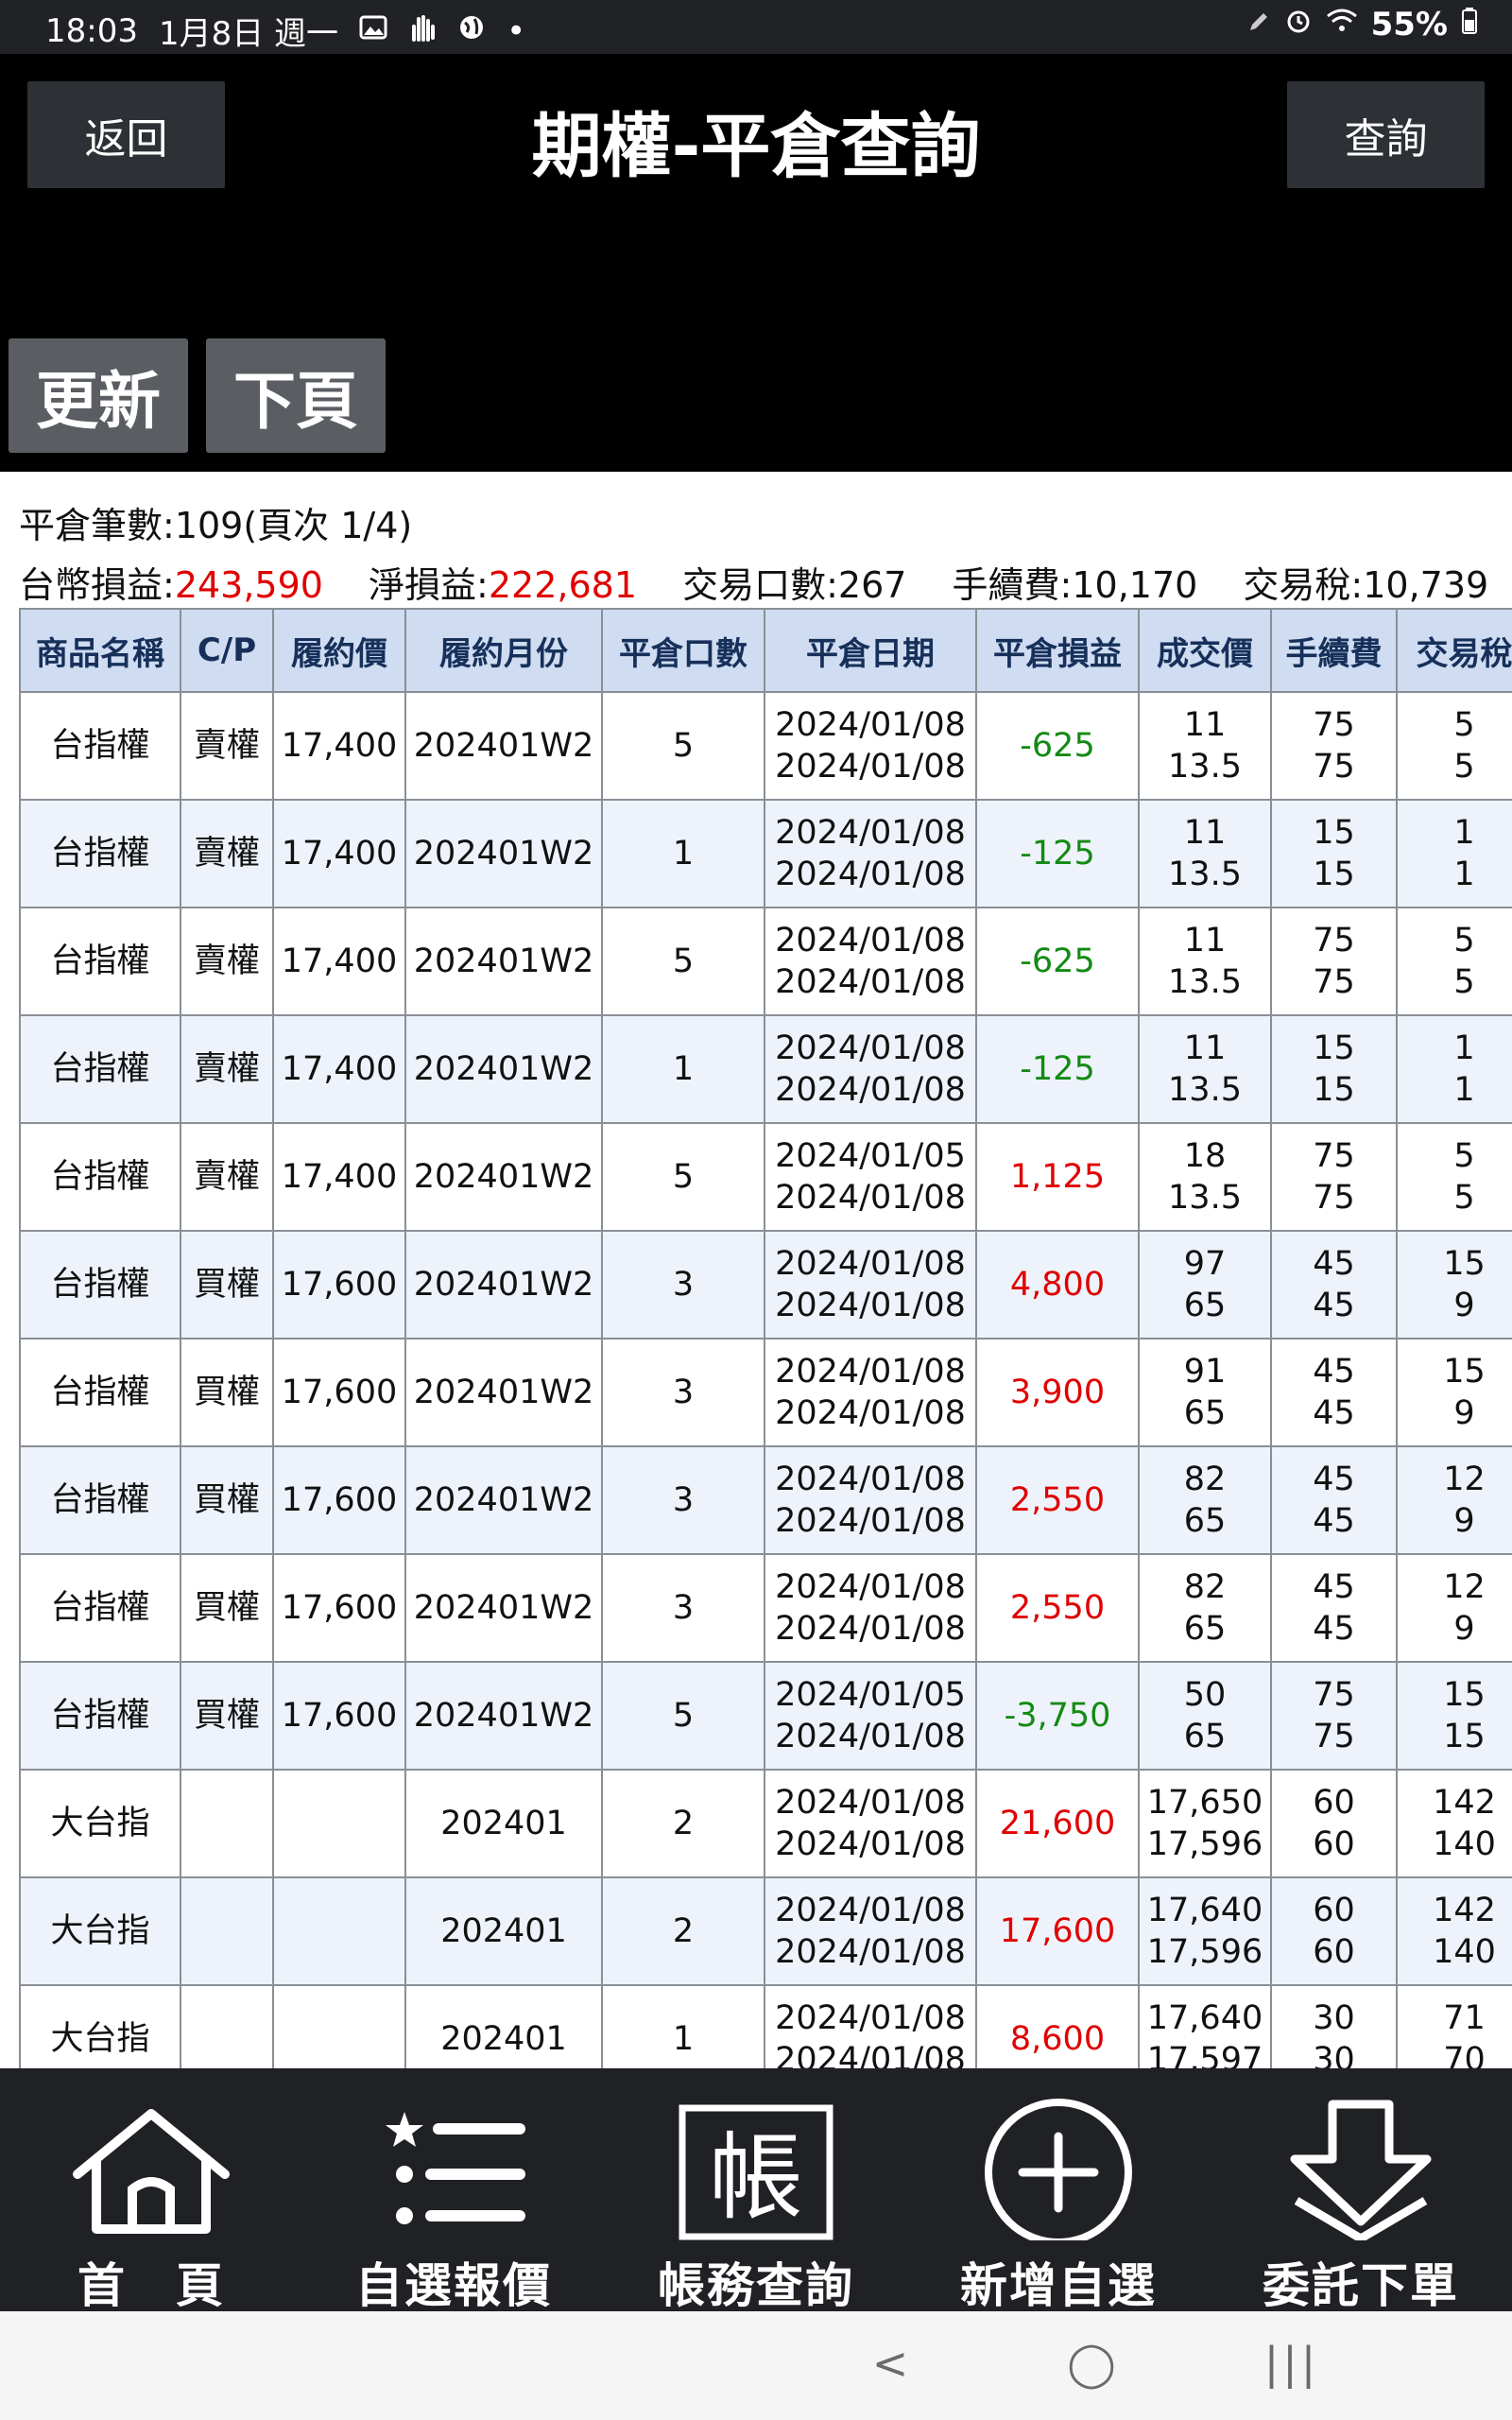 This screenshot has width=1512, height=2420. What do you see at coordinates (1292, 2363) in the screenshot?
I see `system-recents-button: |||` at bounding box center [1292, 2363].